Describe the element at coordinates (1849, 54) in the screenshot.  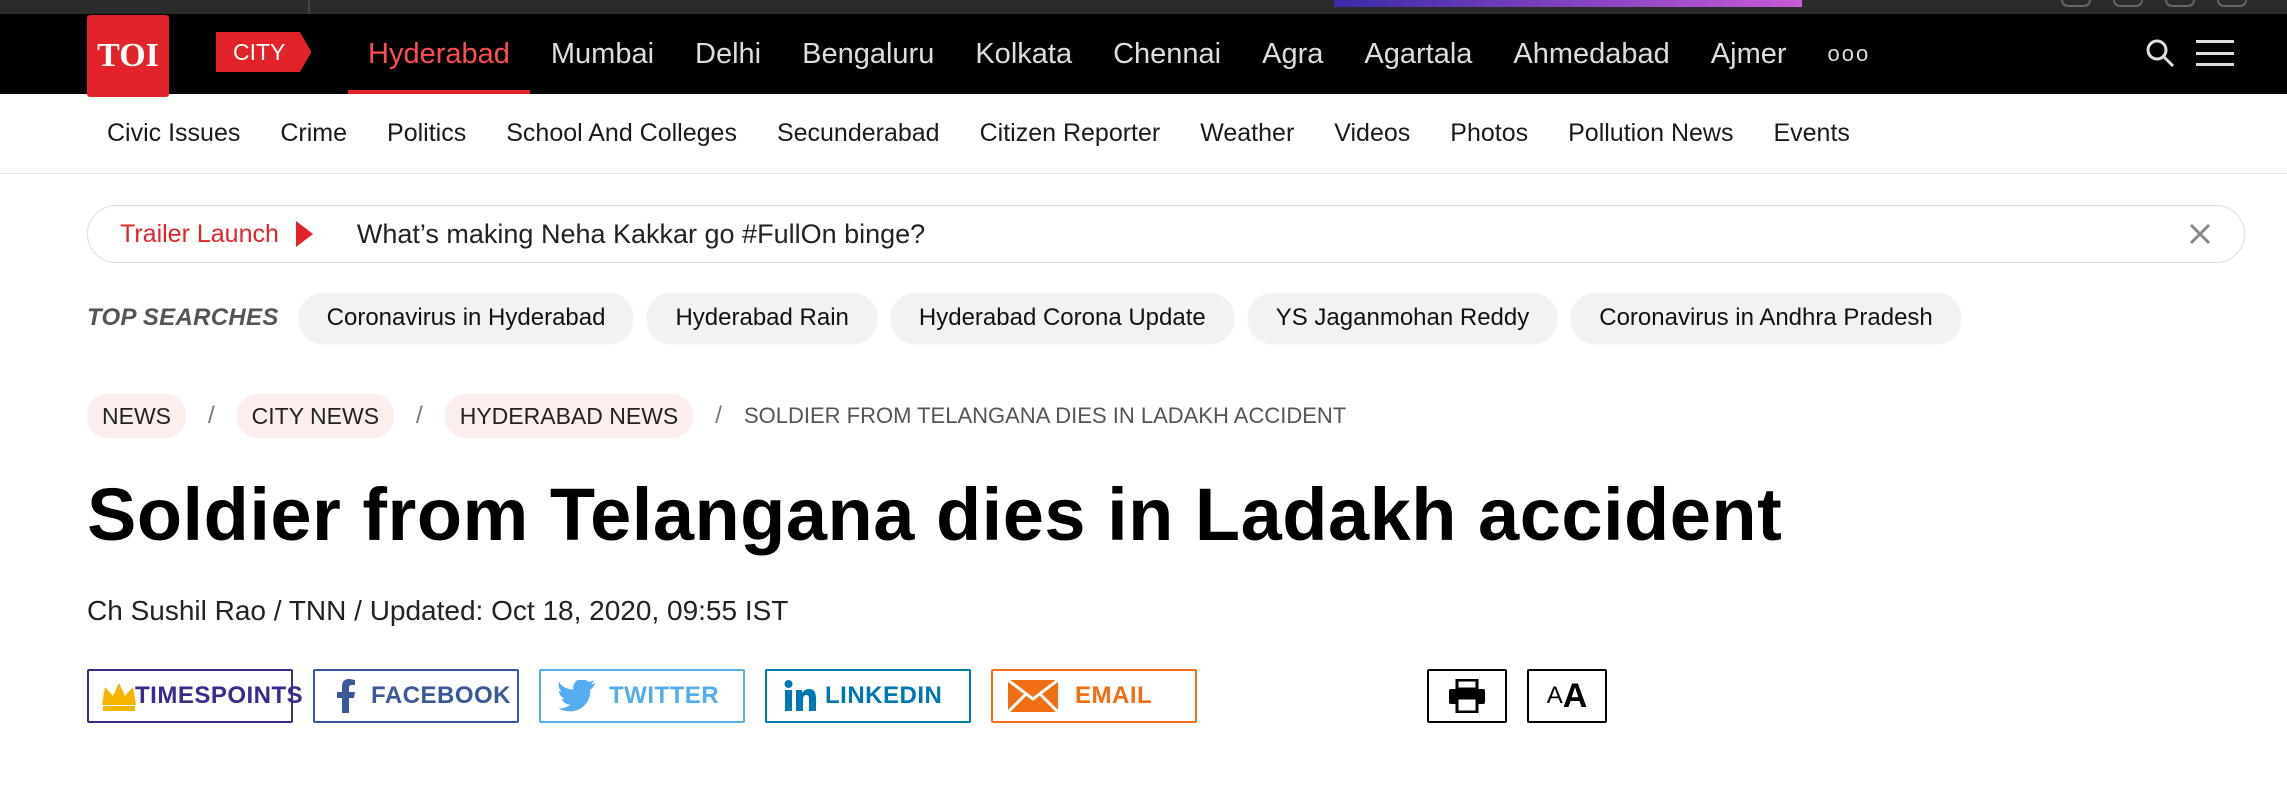
I see `more-cities-icon: ooo` at that location.